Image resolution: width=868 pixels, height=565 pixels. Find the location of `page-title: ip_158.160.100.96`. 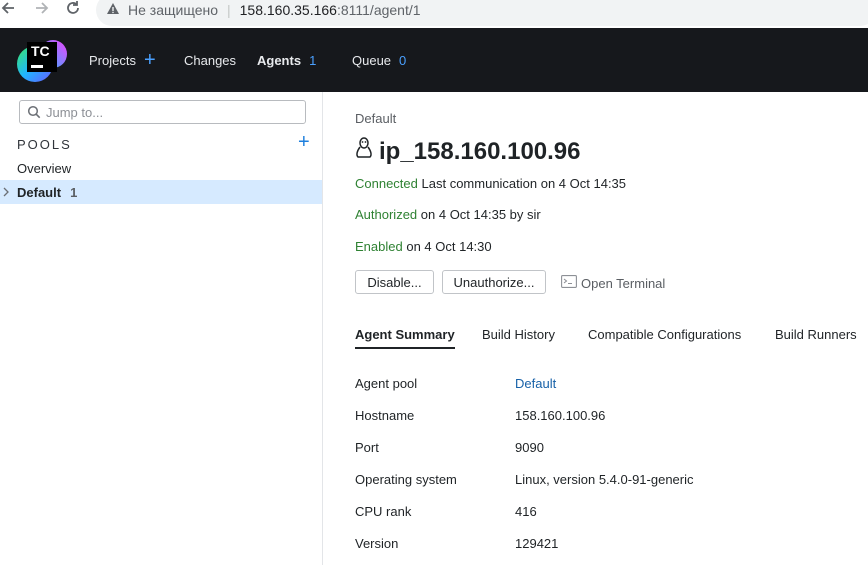

page-title: ip_158.160.100.96 is located at coordinates (468, 151).